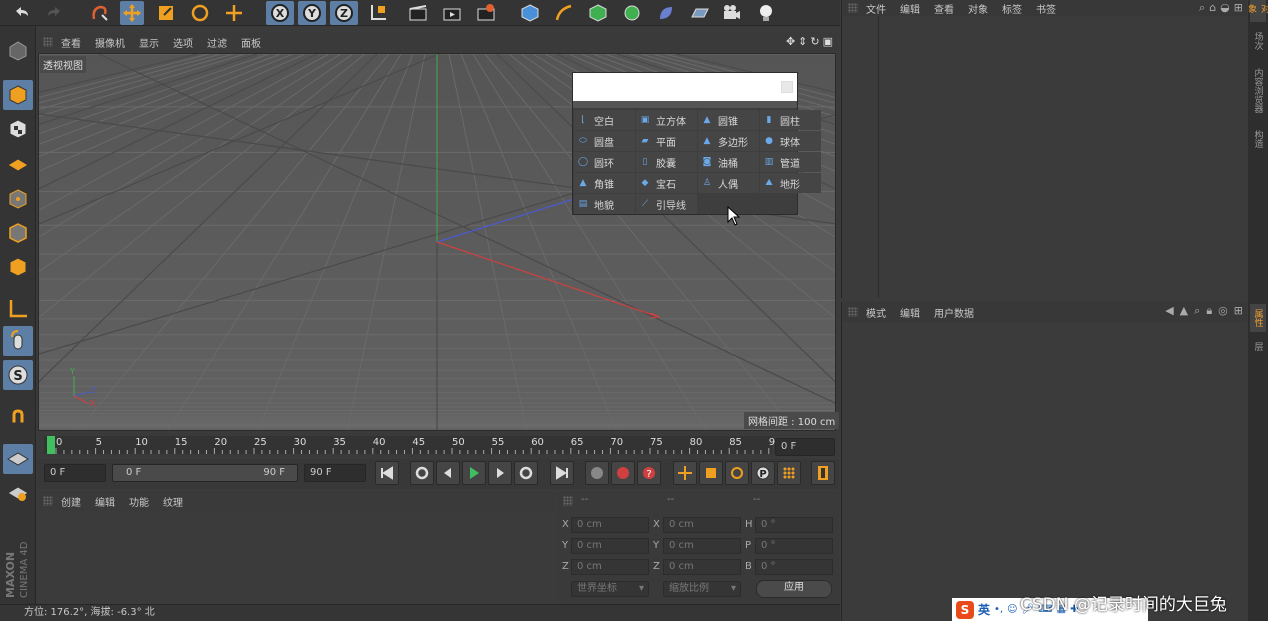 Image resolution: width=1268 pixels, height=621 pixels. What do you see at coordinates (790, 183) in the screenshot?
I see `palette-item: ⛰ 地形` at bounding box center [790, 183].